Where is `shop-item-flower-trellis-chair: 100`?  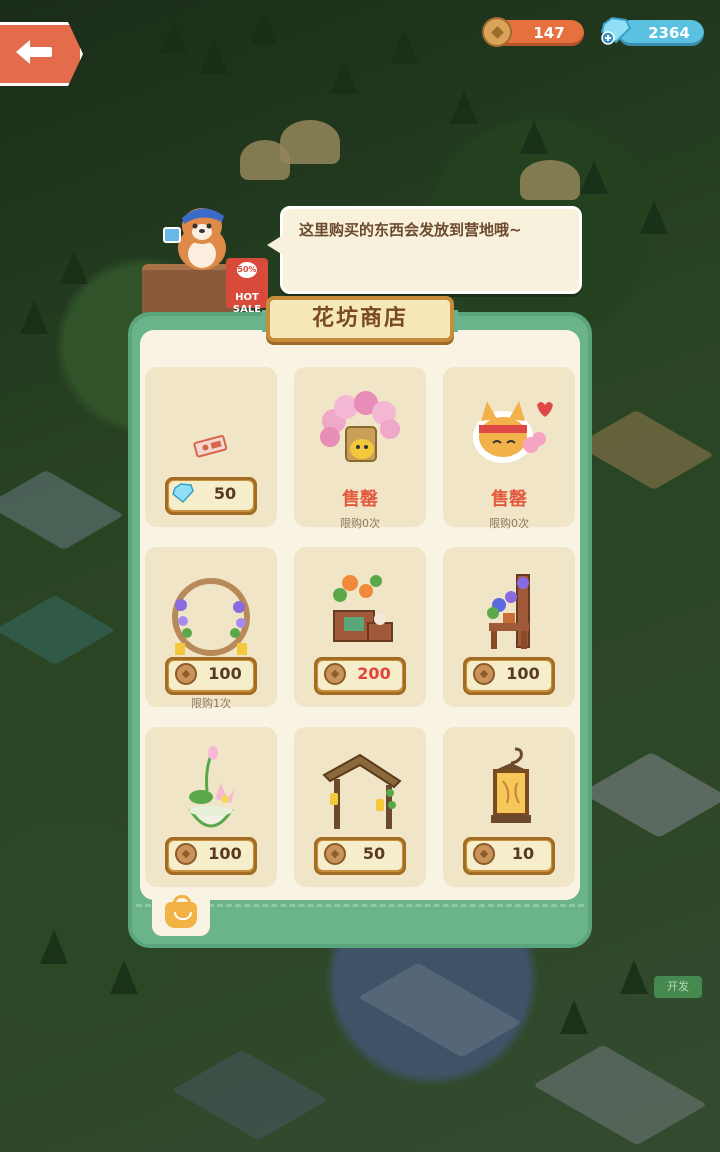 shop-item-flower-trellis-chair: 100 is located at coordinates (509, 627).